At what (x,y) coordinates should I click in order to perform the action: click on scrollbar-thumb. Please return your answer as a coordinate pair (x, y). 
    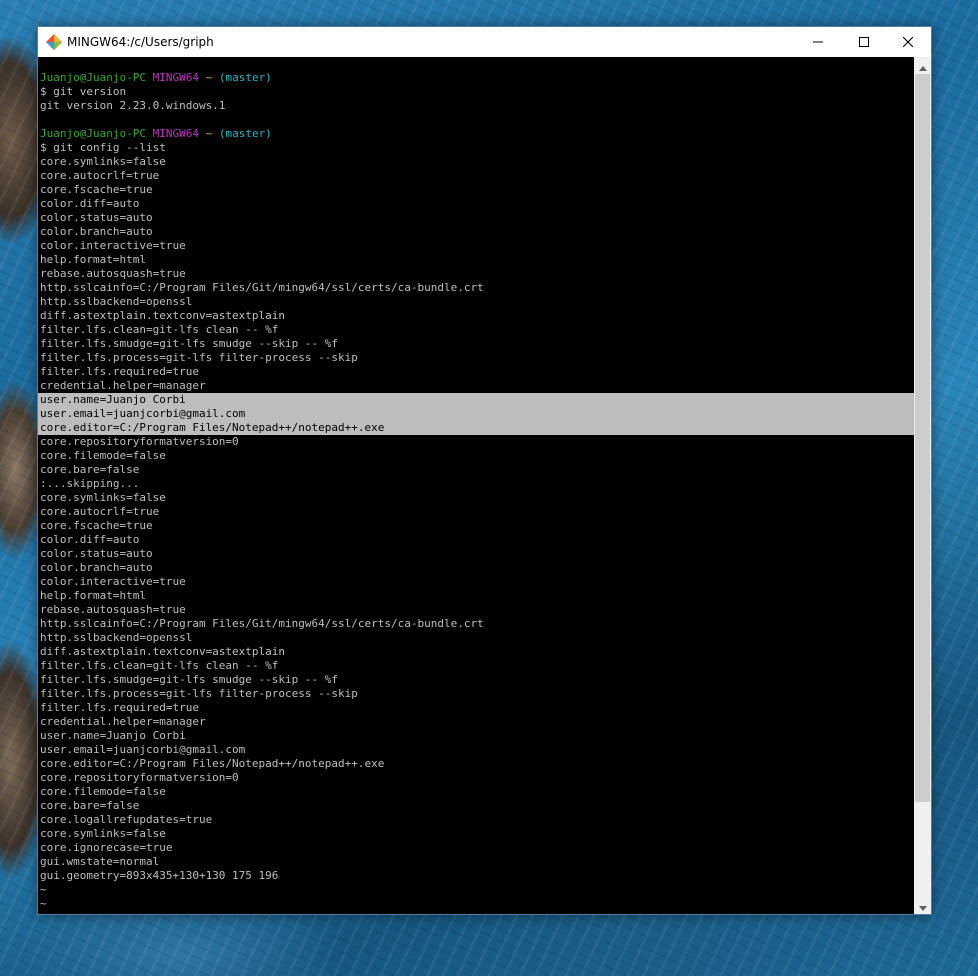
    Looking at the image, I should click on (922, 438).